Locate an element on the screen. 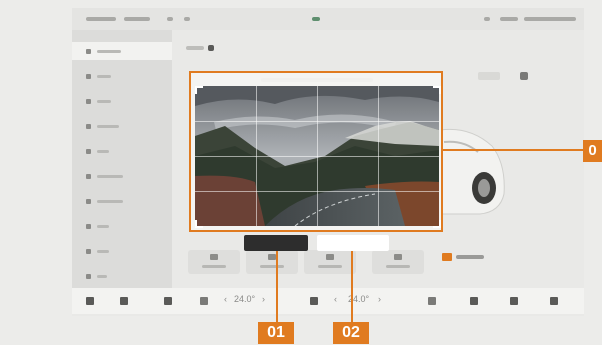 The image size is (602, 345). crop-handle-top-left is located at coordinates (199, 90).